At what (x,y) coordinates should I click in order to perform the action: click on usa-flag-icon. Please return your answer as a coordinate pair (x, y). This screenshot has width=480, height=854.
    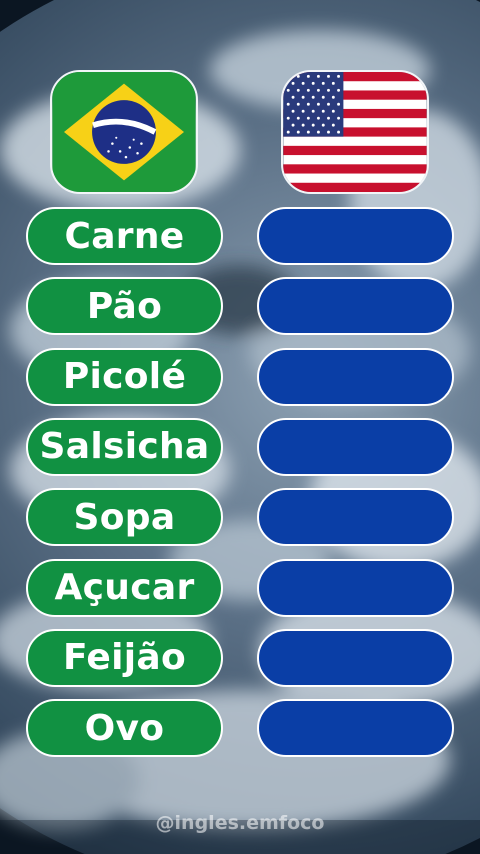
    Looking at the image, I should click on (355, 132).